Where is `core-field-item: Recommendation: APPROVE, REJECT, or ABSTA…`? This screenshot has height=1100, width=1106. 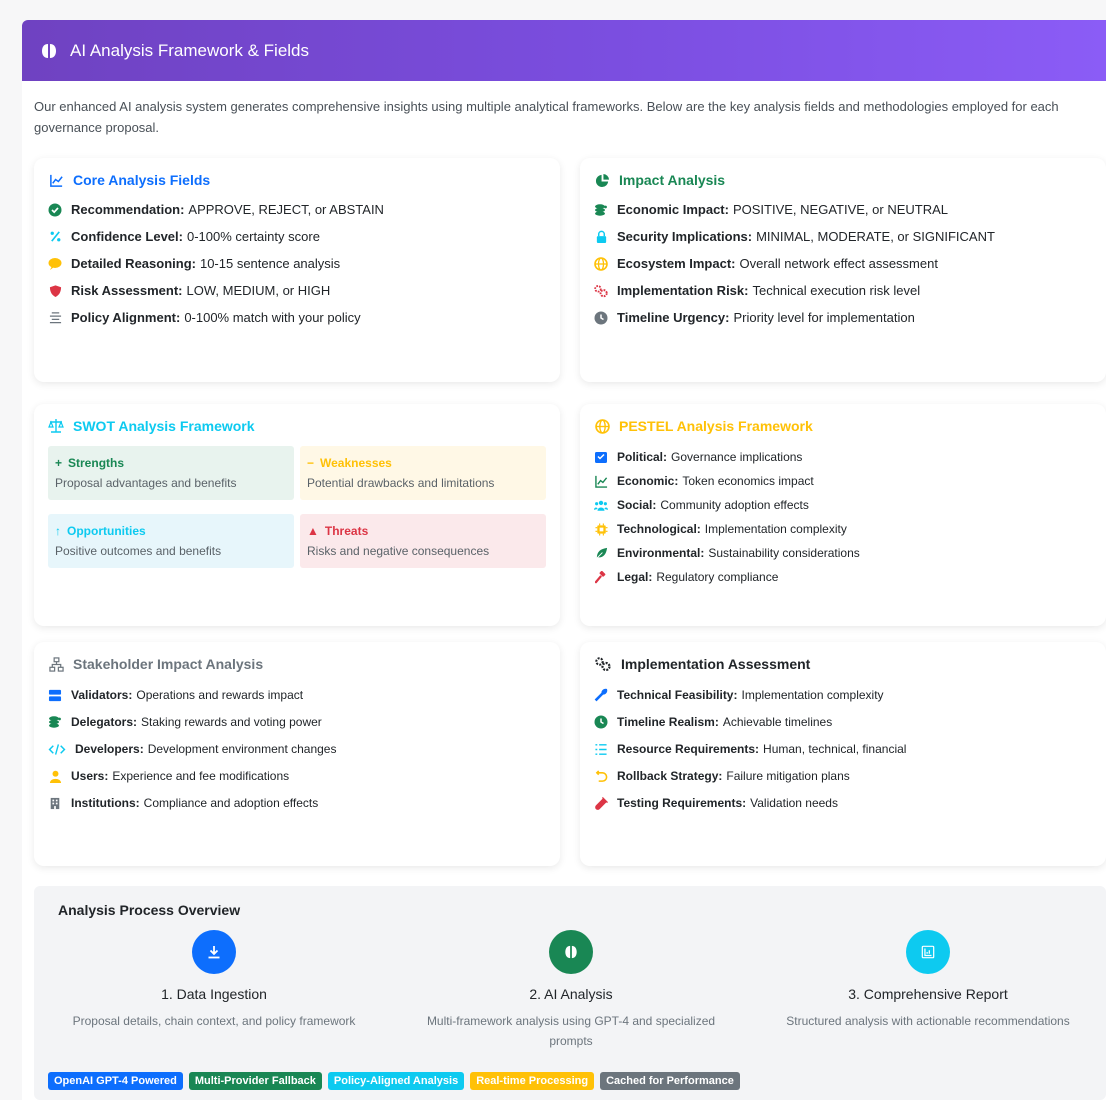 core-field-item: Recommendation: APPROVE, REJECT, or ABSTA… is located at coordinates (216, 209).